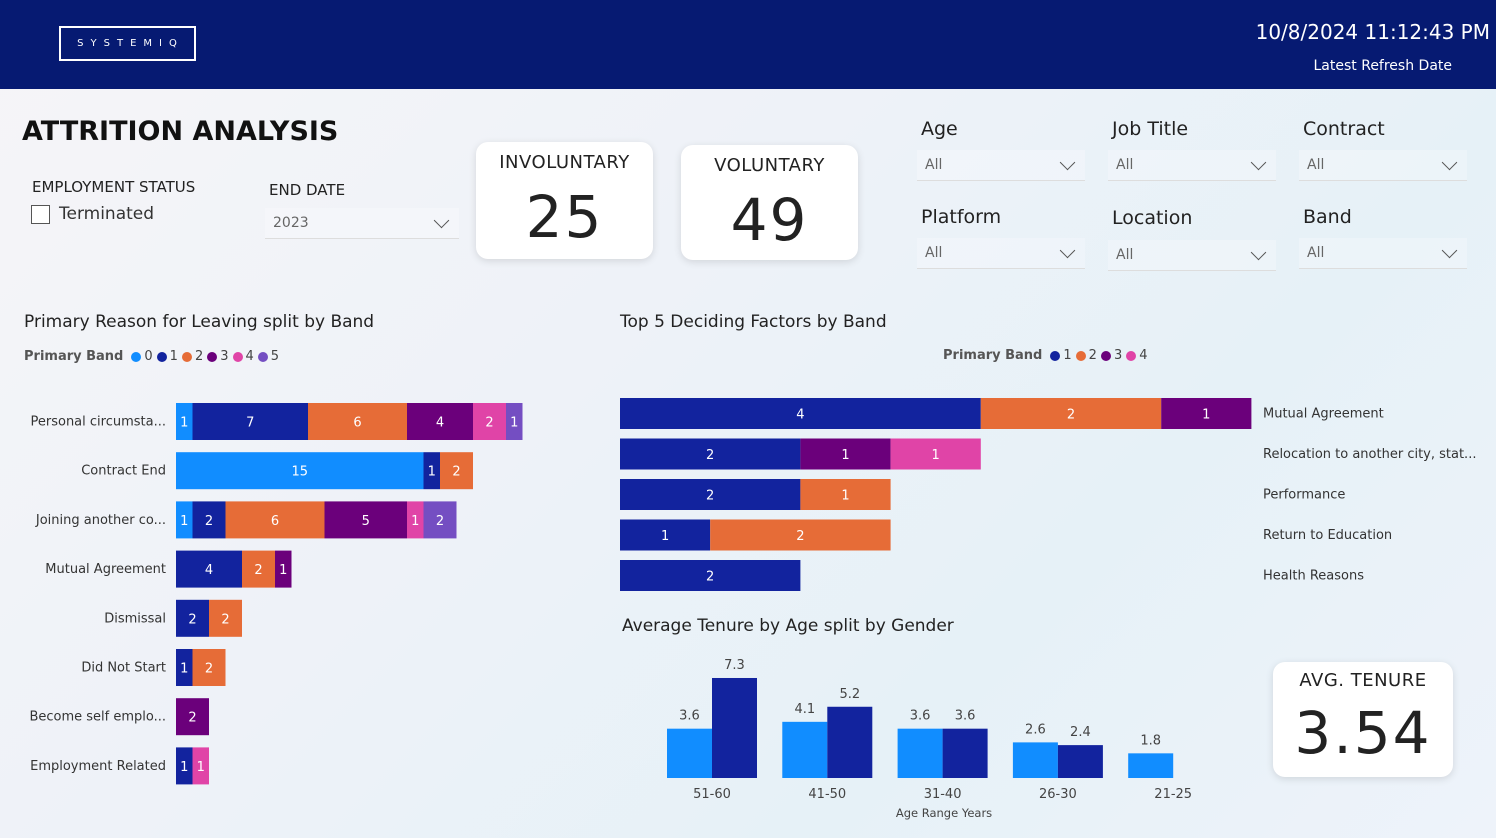 The image size is (1496, 838). I want to click on band-dropdown: All, so click(1383, 253).